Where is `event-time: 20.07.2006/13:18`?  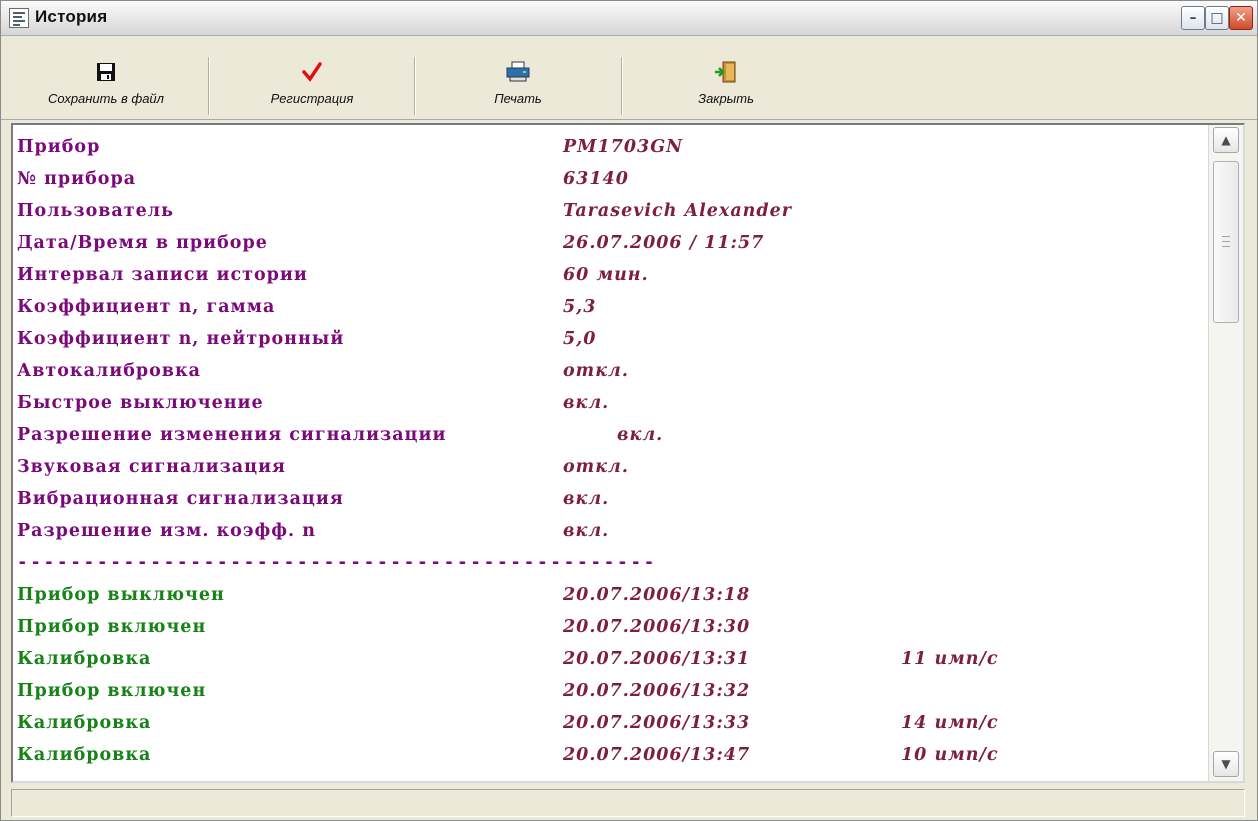 event-time: 20.07.2006/13:18 is located at coordinates (657, 595).